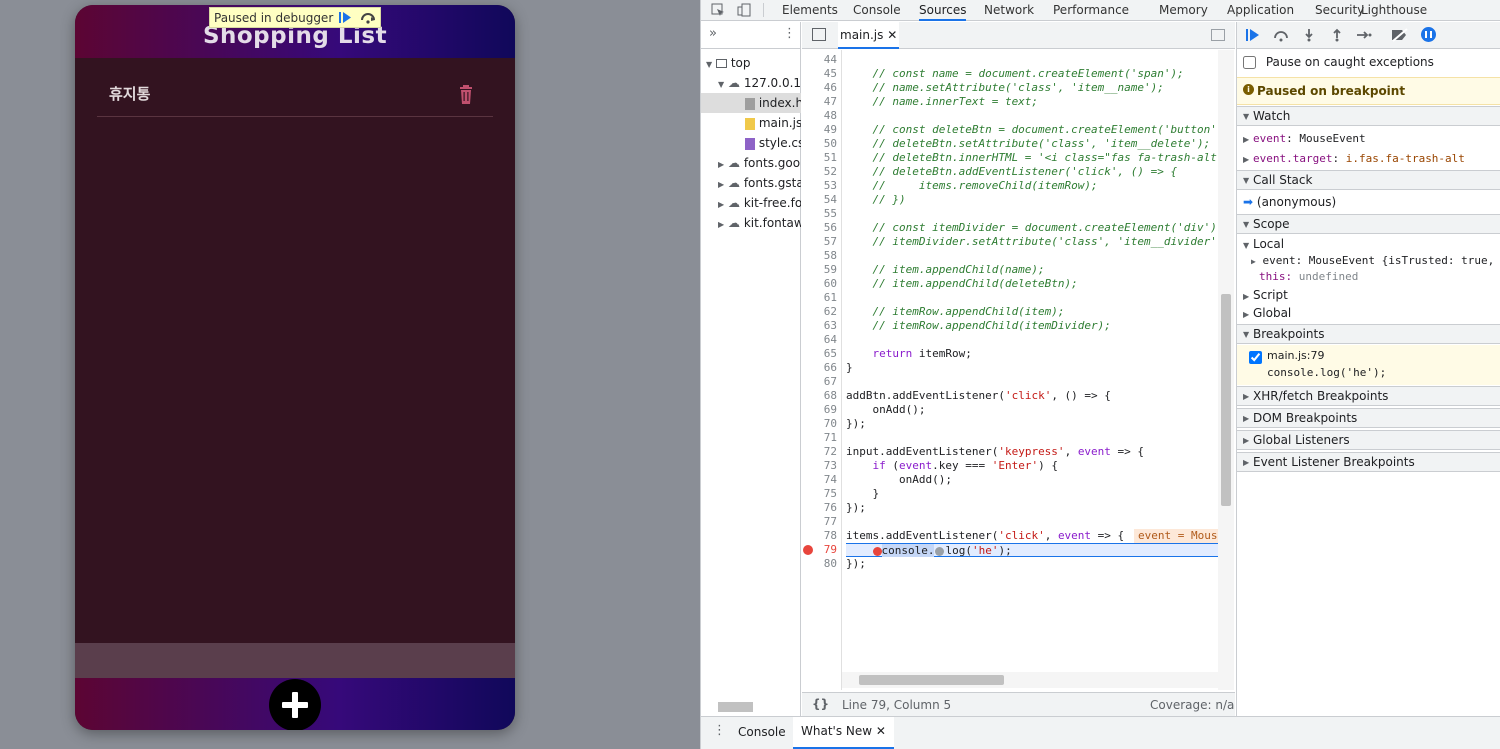  I want to click on editor-tab-main: main.js ✕, so click(869, 35).